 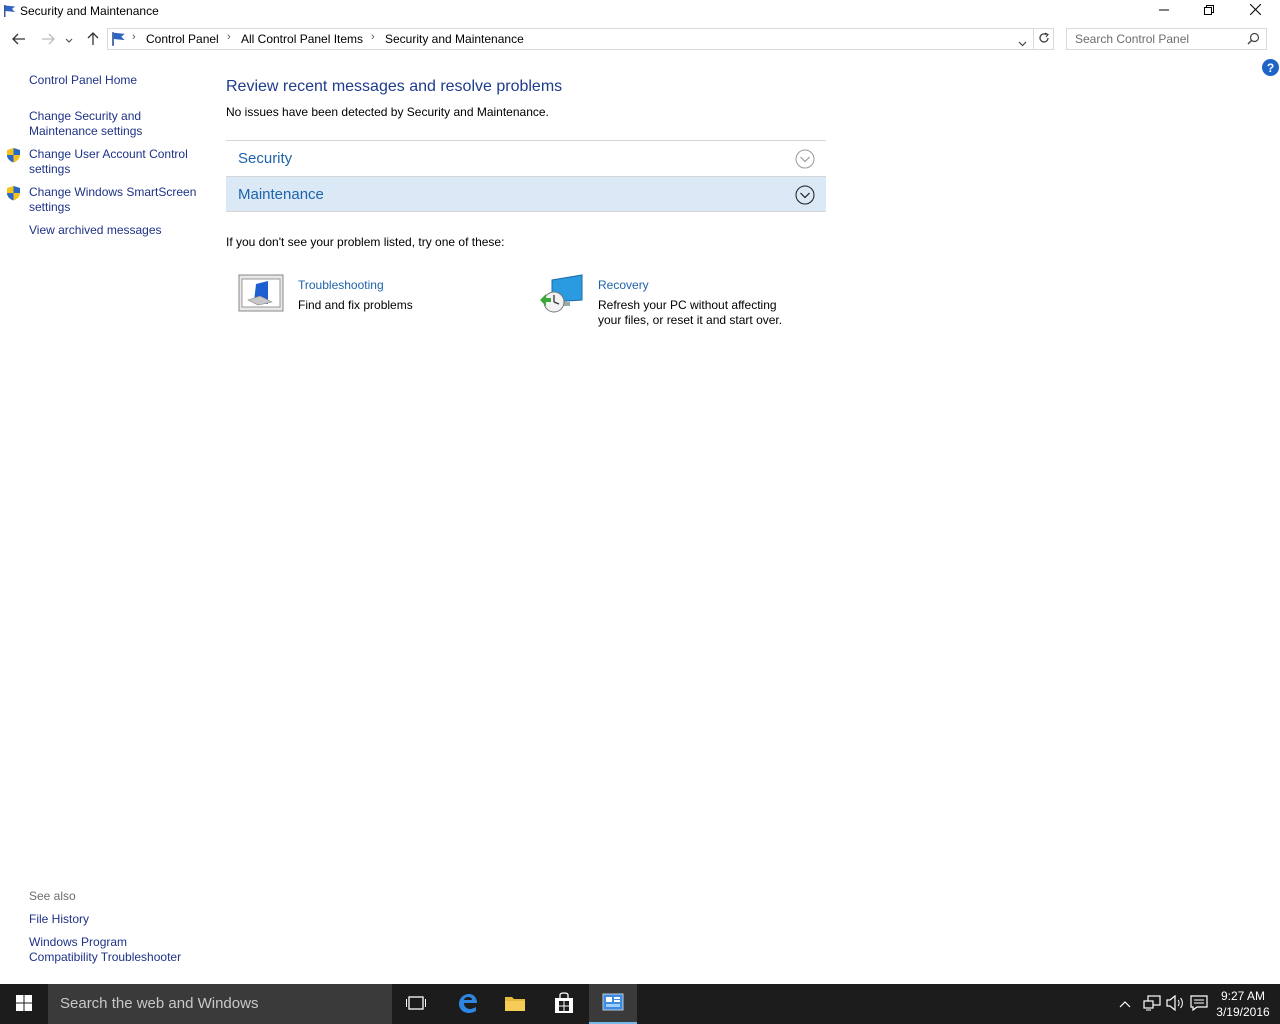 I want to click on back-arrow-icon, so click(x=19, y=40).